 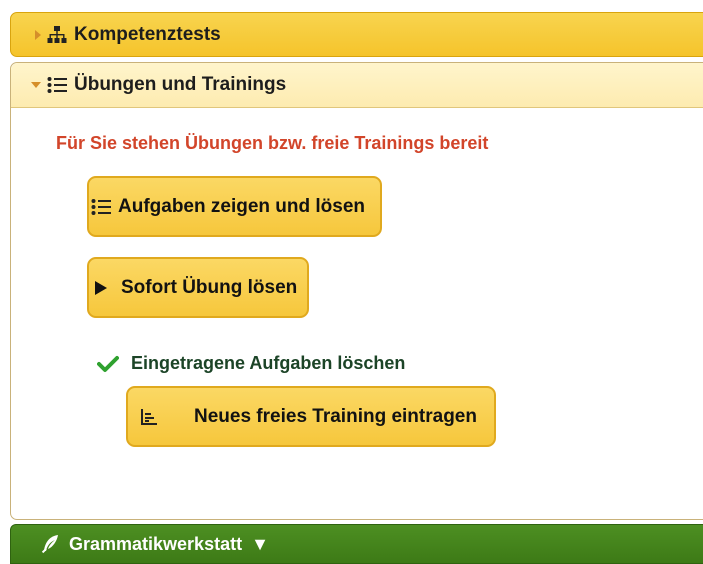 I want to click on accordion-header-uebungen: Übungen und Trainings, so click(x=357, y=85).